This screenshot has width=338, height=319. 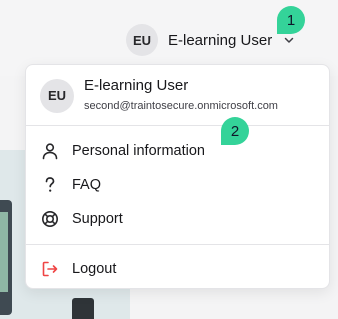 I want to click on step-badge-1: 1, so click(x=291, y=20).